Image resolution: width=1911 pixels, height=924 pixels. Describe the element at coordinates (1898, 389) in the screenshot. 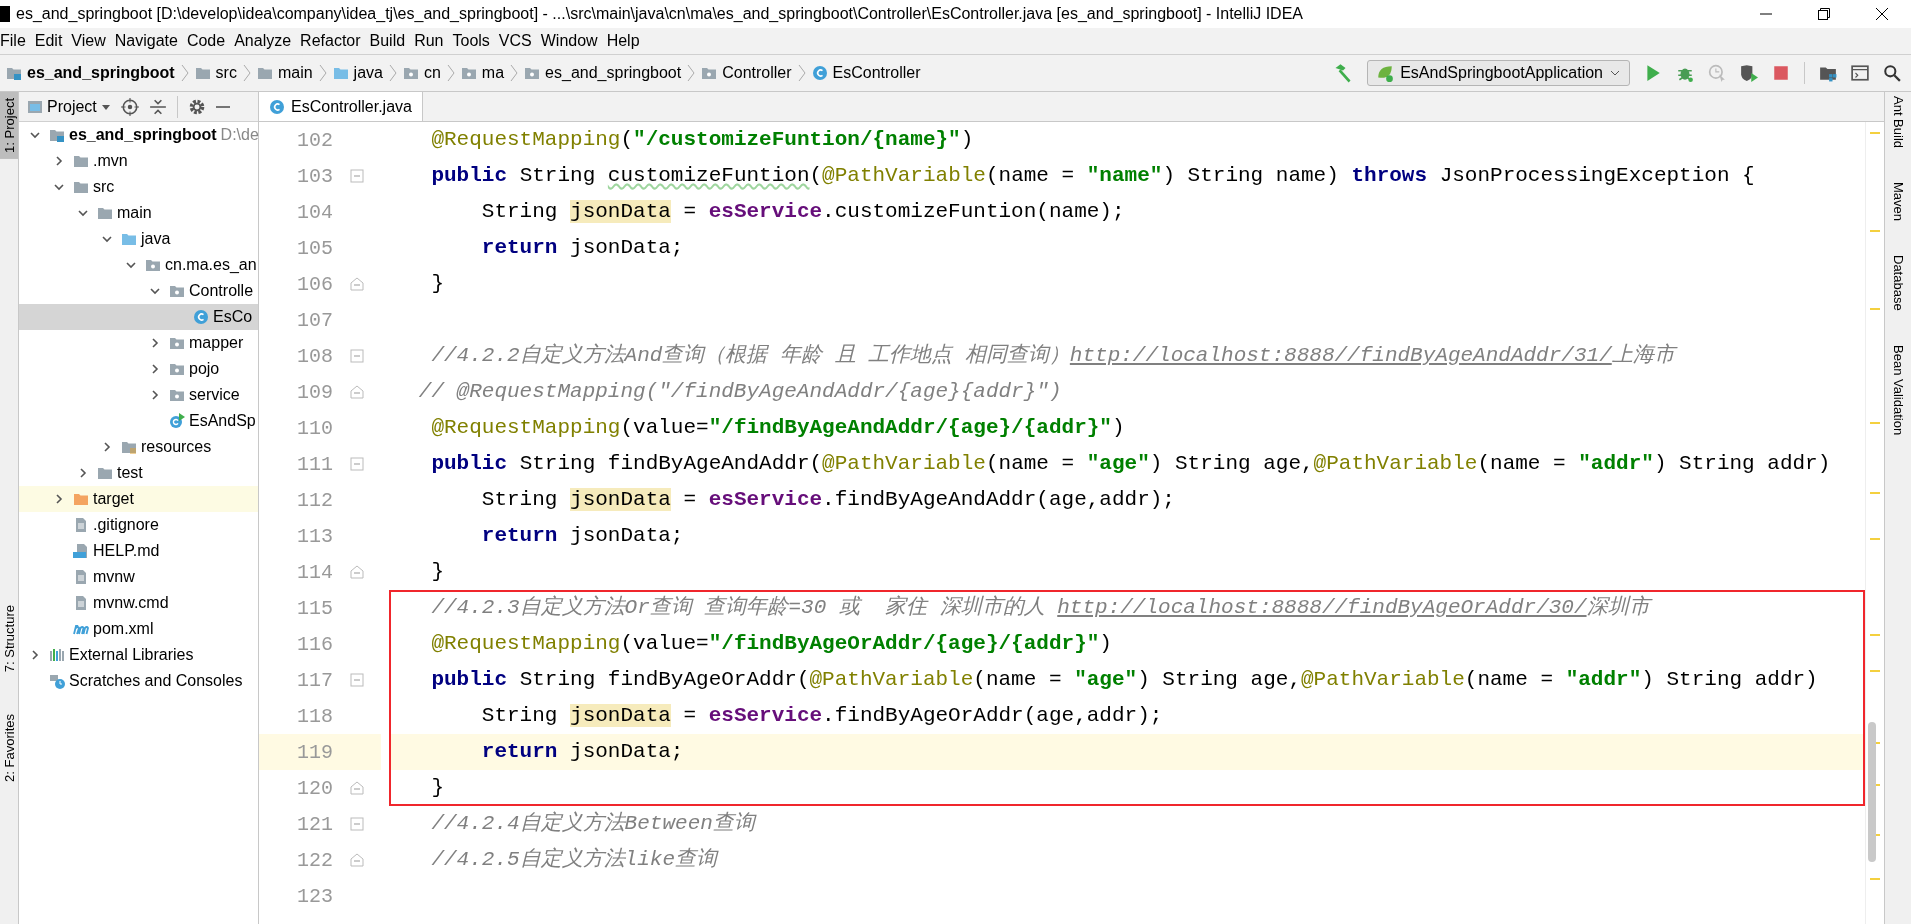

I see `tool-window-tab: Bean Validation` at that location.